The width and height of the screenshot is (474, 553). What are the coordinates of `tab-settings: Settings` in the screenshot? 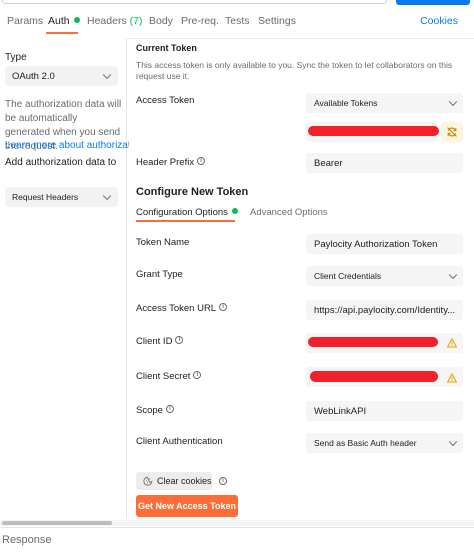 It's located at (277, 21).